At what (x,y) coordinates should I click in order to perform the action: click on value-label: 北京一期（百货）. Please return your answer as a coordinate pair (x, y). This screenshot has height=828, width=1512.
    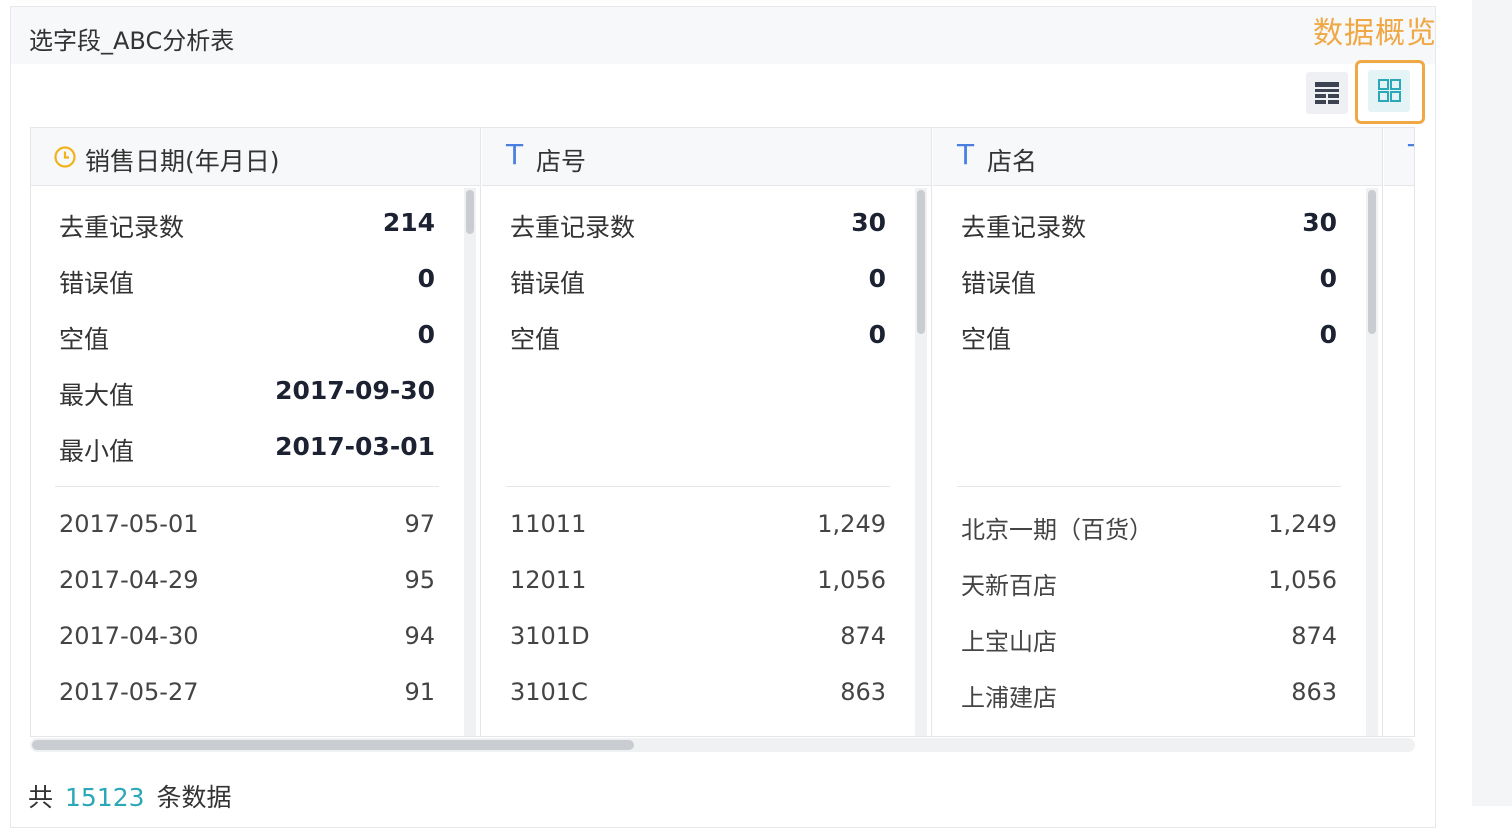
    Looking at the image, I should click on (1057, 530).